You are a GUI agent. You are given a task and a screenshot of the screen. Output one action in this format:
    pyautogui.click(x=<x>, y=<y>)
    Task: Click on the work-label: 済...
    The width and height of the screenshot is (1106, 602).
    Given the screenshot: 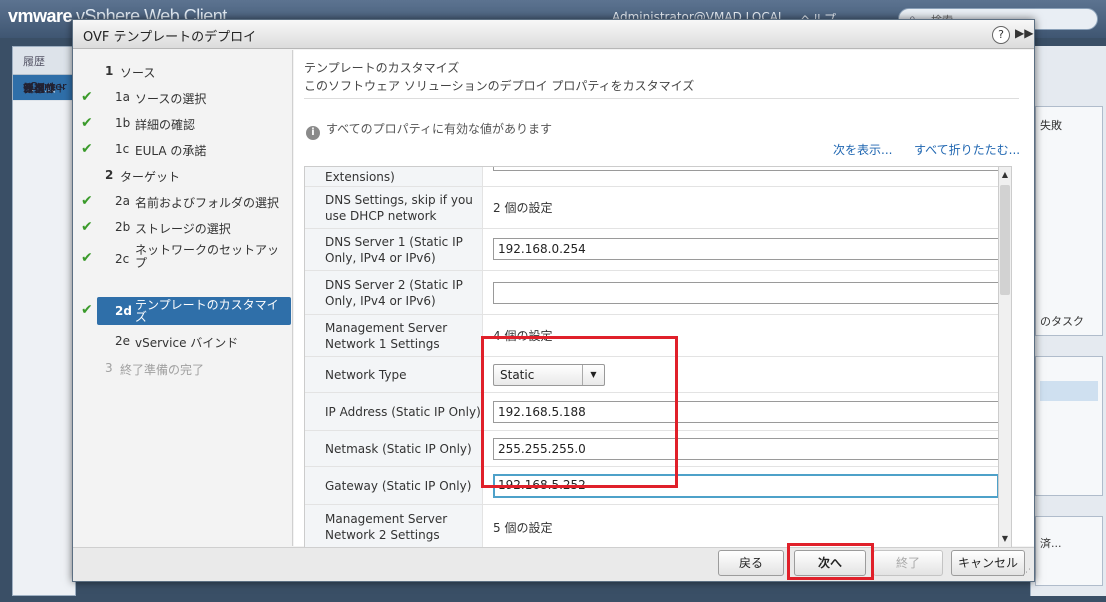 What is the action you would take?
    pyautogui.click(x=1051, y=543)
    